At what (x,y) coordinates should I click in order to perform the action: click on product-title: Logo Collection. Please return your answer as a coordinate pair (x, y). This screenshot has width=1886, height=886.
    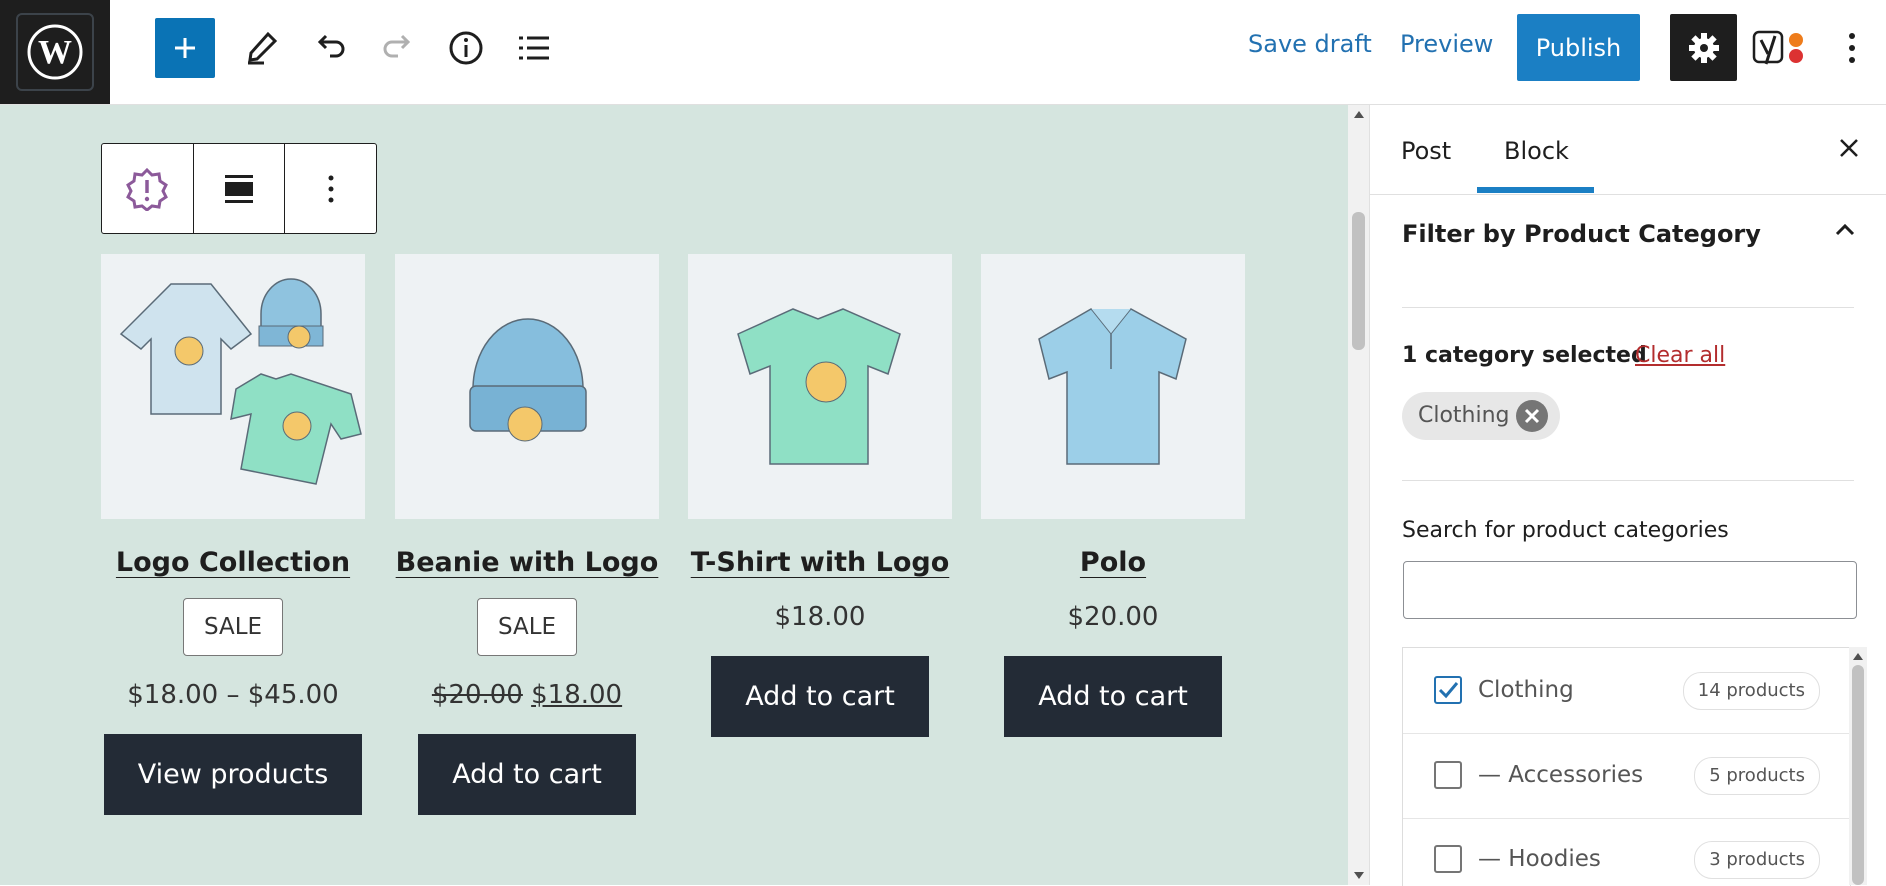
    Looking at the image, I should click on (233, 562).